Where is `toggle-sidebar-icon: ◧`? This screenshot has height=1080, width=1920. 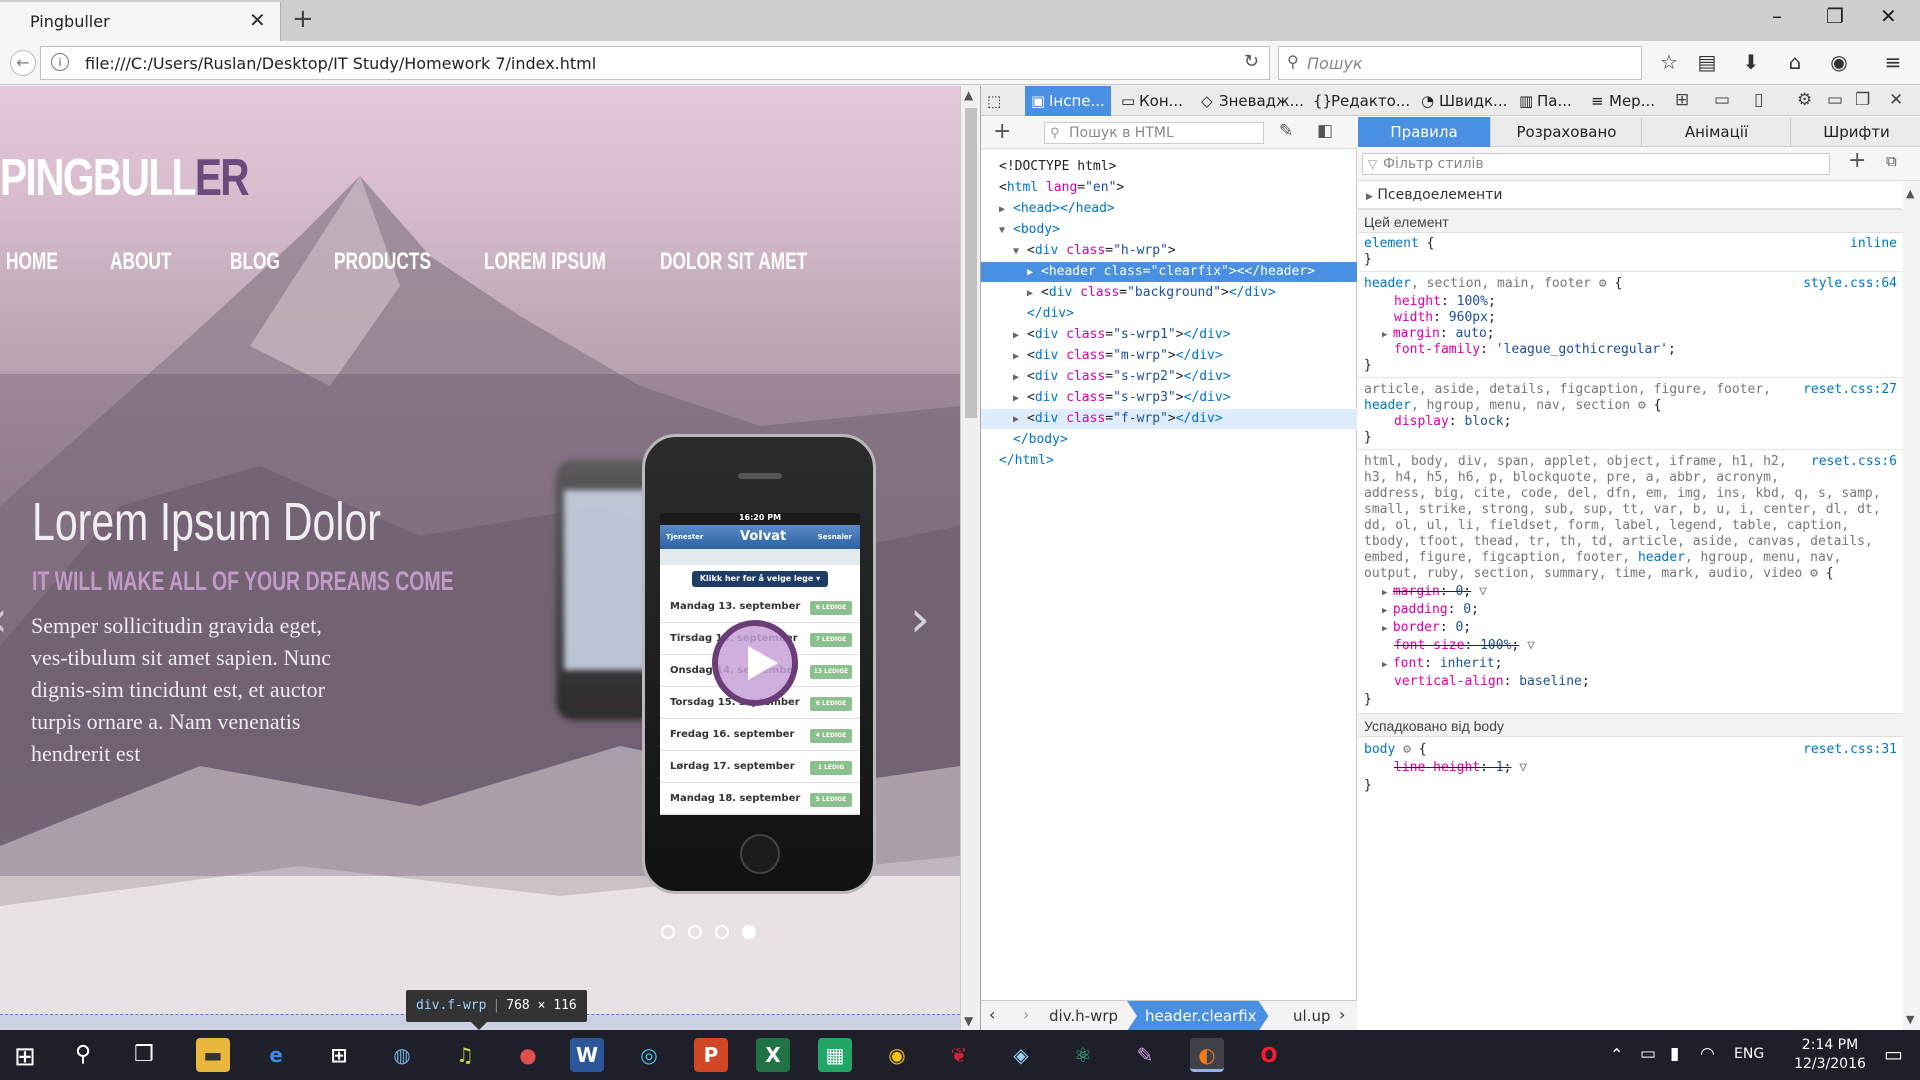
toggle-sidebar-icon: ◧ is located at coordinates (1325, 131).